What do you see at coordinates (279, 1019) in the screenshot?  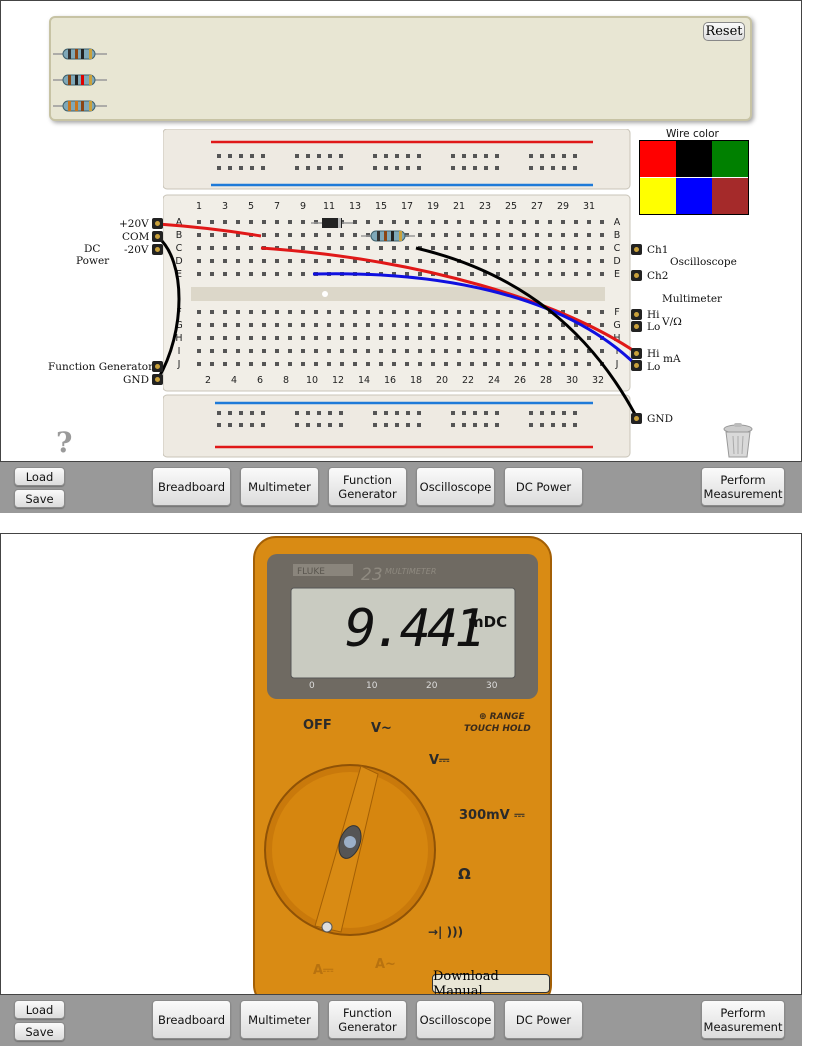 I see `multimeter-button: Multimeter` at bounding box center [279, 1019].